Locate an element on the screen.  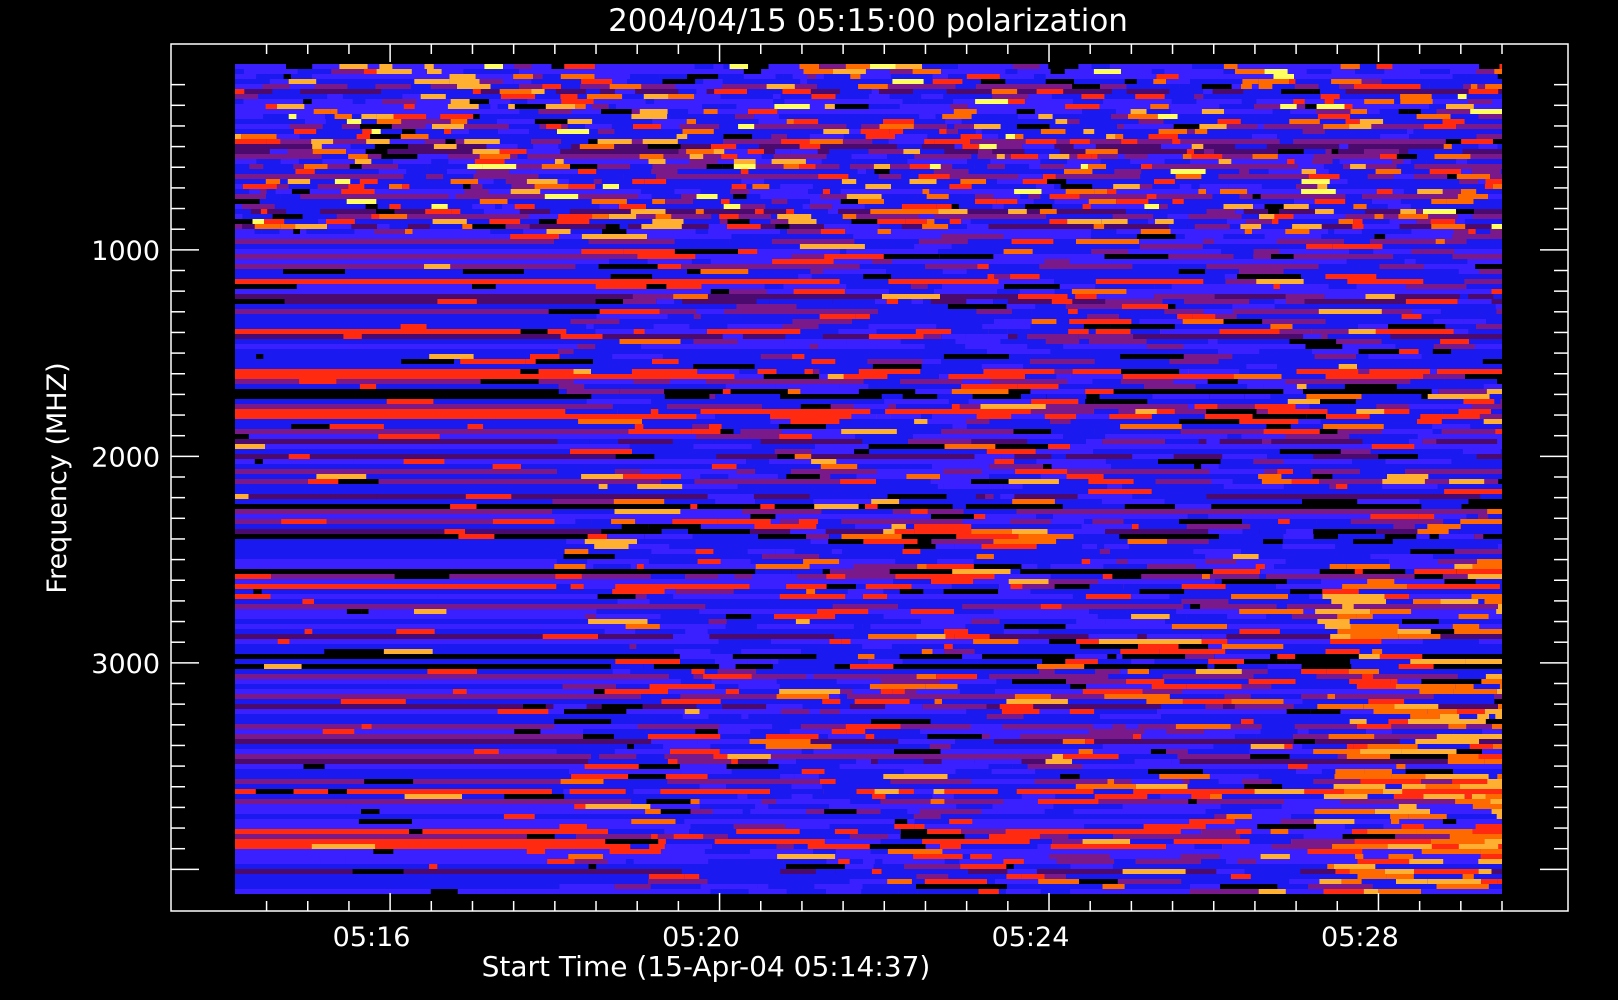
x-tick-labels: 05:16 05:20 05:24 05:28 is located at coordinates (866, 937).